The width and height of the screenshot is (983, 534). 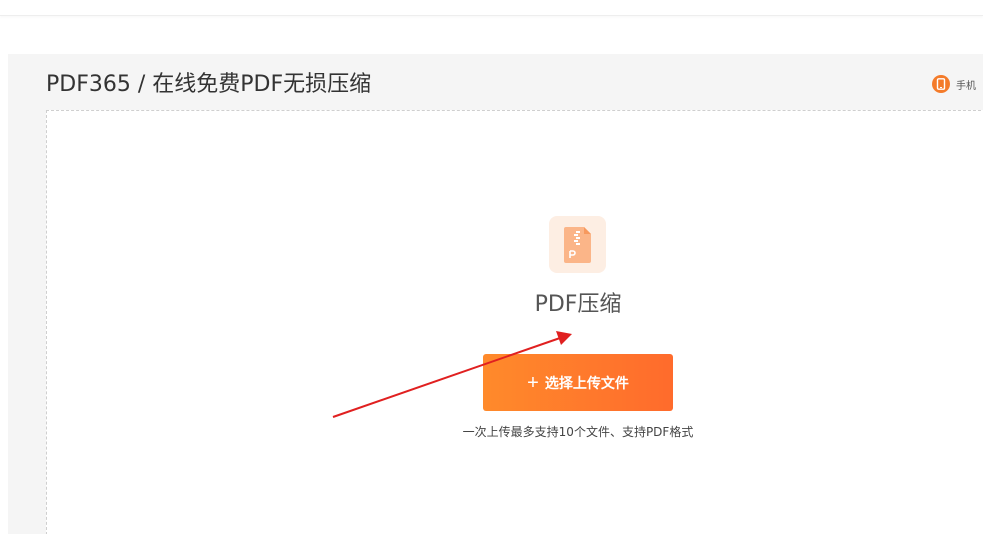 I want to click on mobile-phone-icon, so click(x=941, y=84).